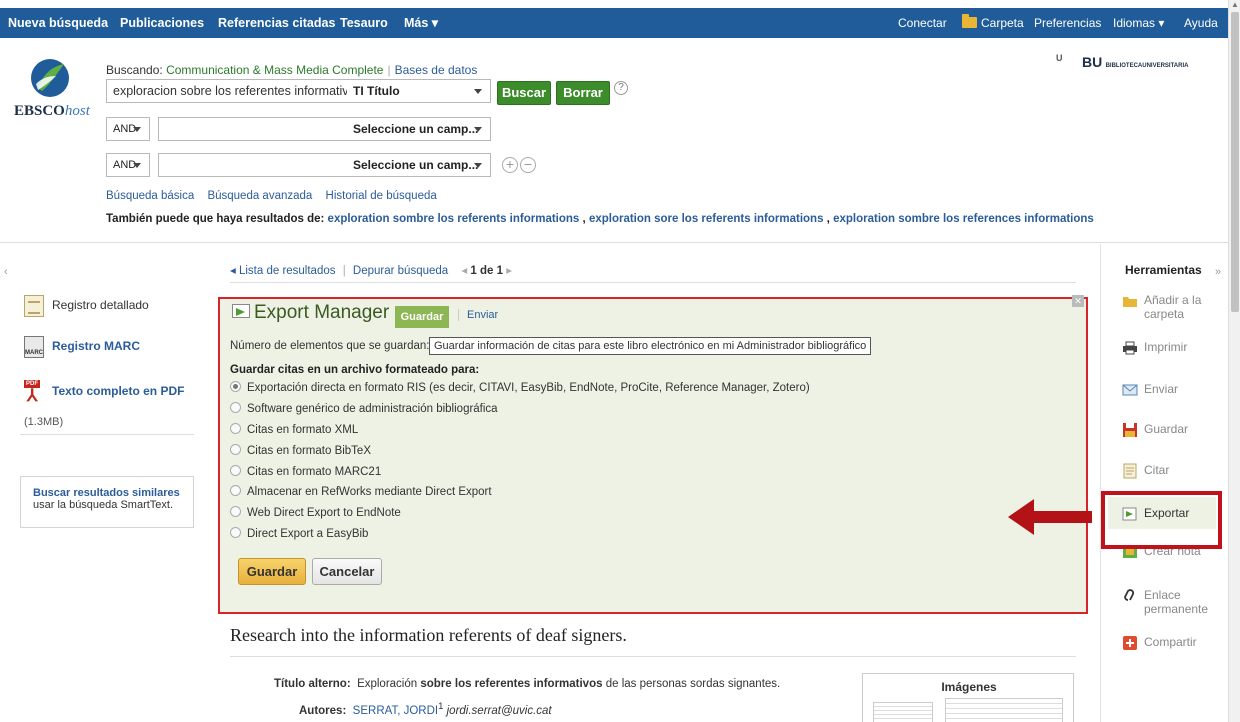 This screenshot has width=1240, height=722. What do you see at coordinates (395, 711) in the screenshot?
I see `author-link: SERRAT, JORDI` at bounding box center [395, 711].